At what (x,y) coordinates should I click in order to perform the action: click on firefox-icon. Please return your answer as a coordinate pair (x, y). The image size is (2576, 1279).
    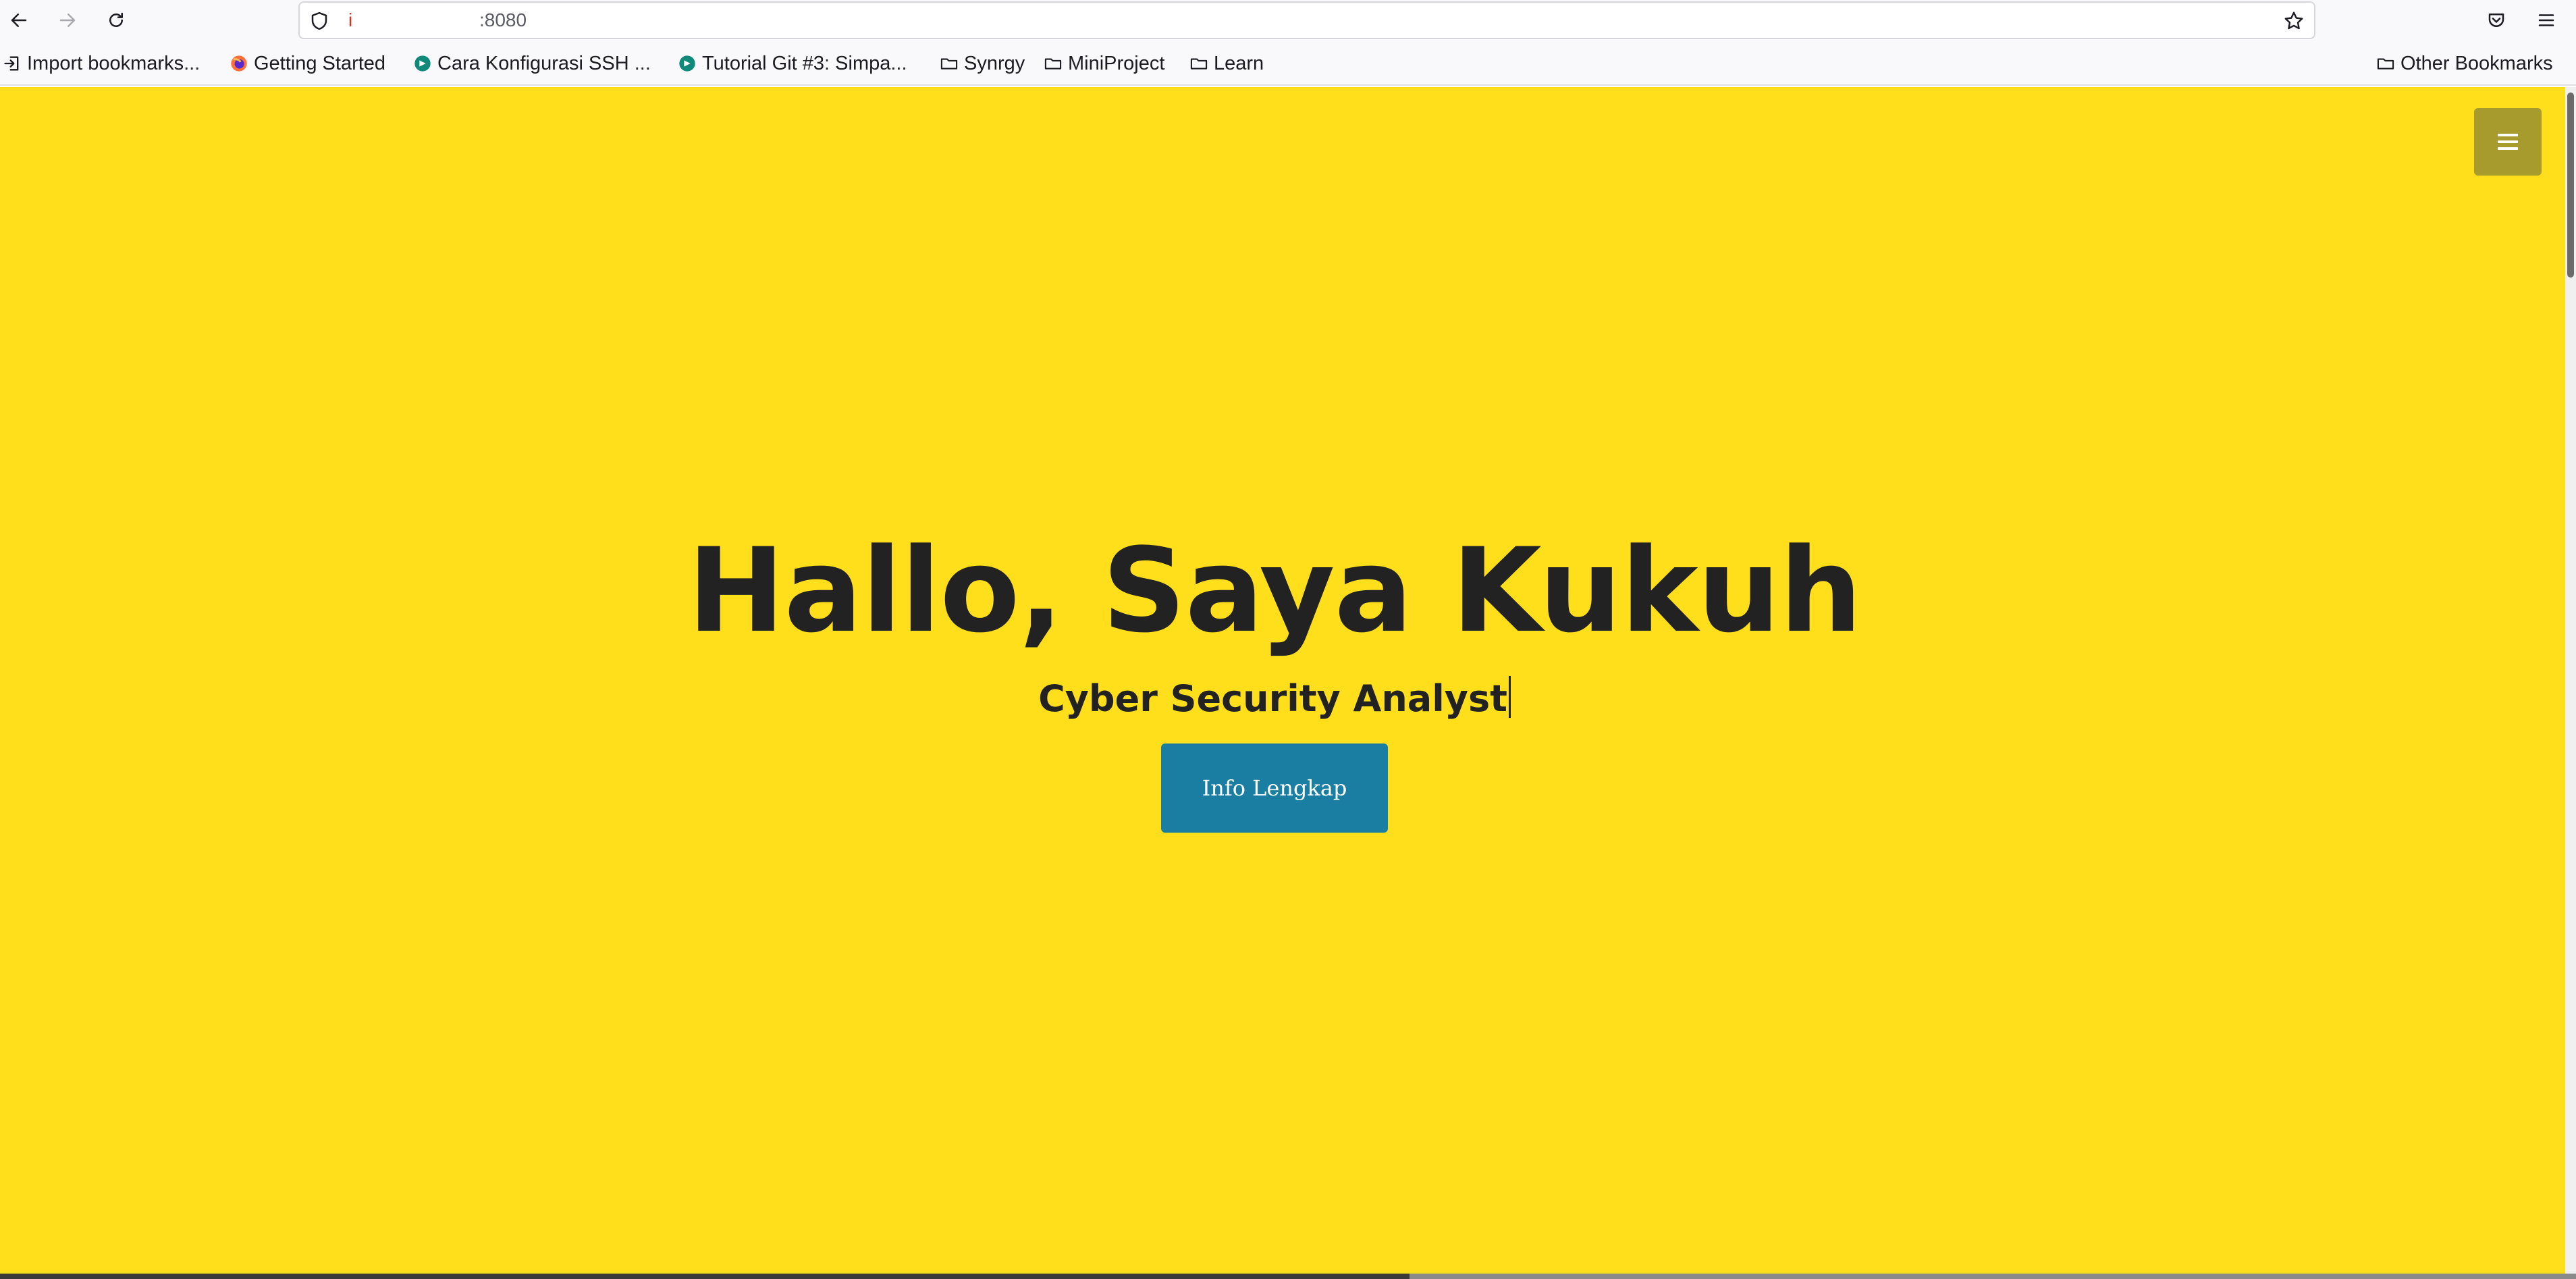
    Looking at the image, I should click on (239, 64).